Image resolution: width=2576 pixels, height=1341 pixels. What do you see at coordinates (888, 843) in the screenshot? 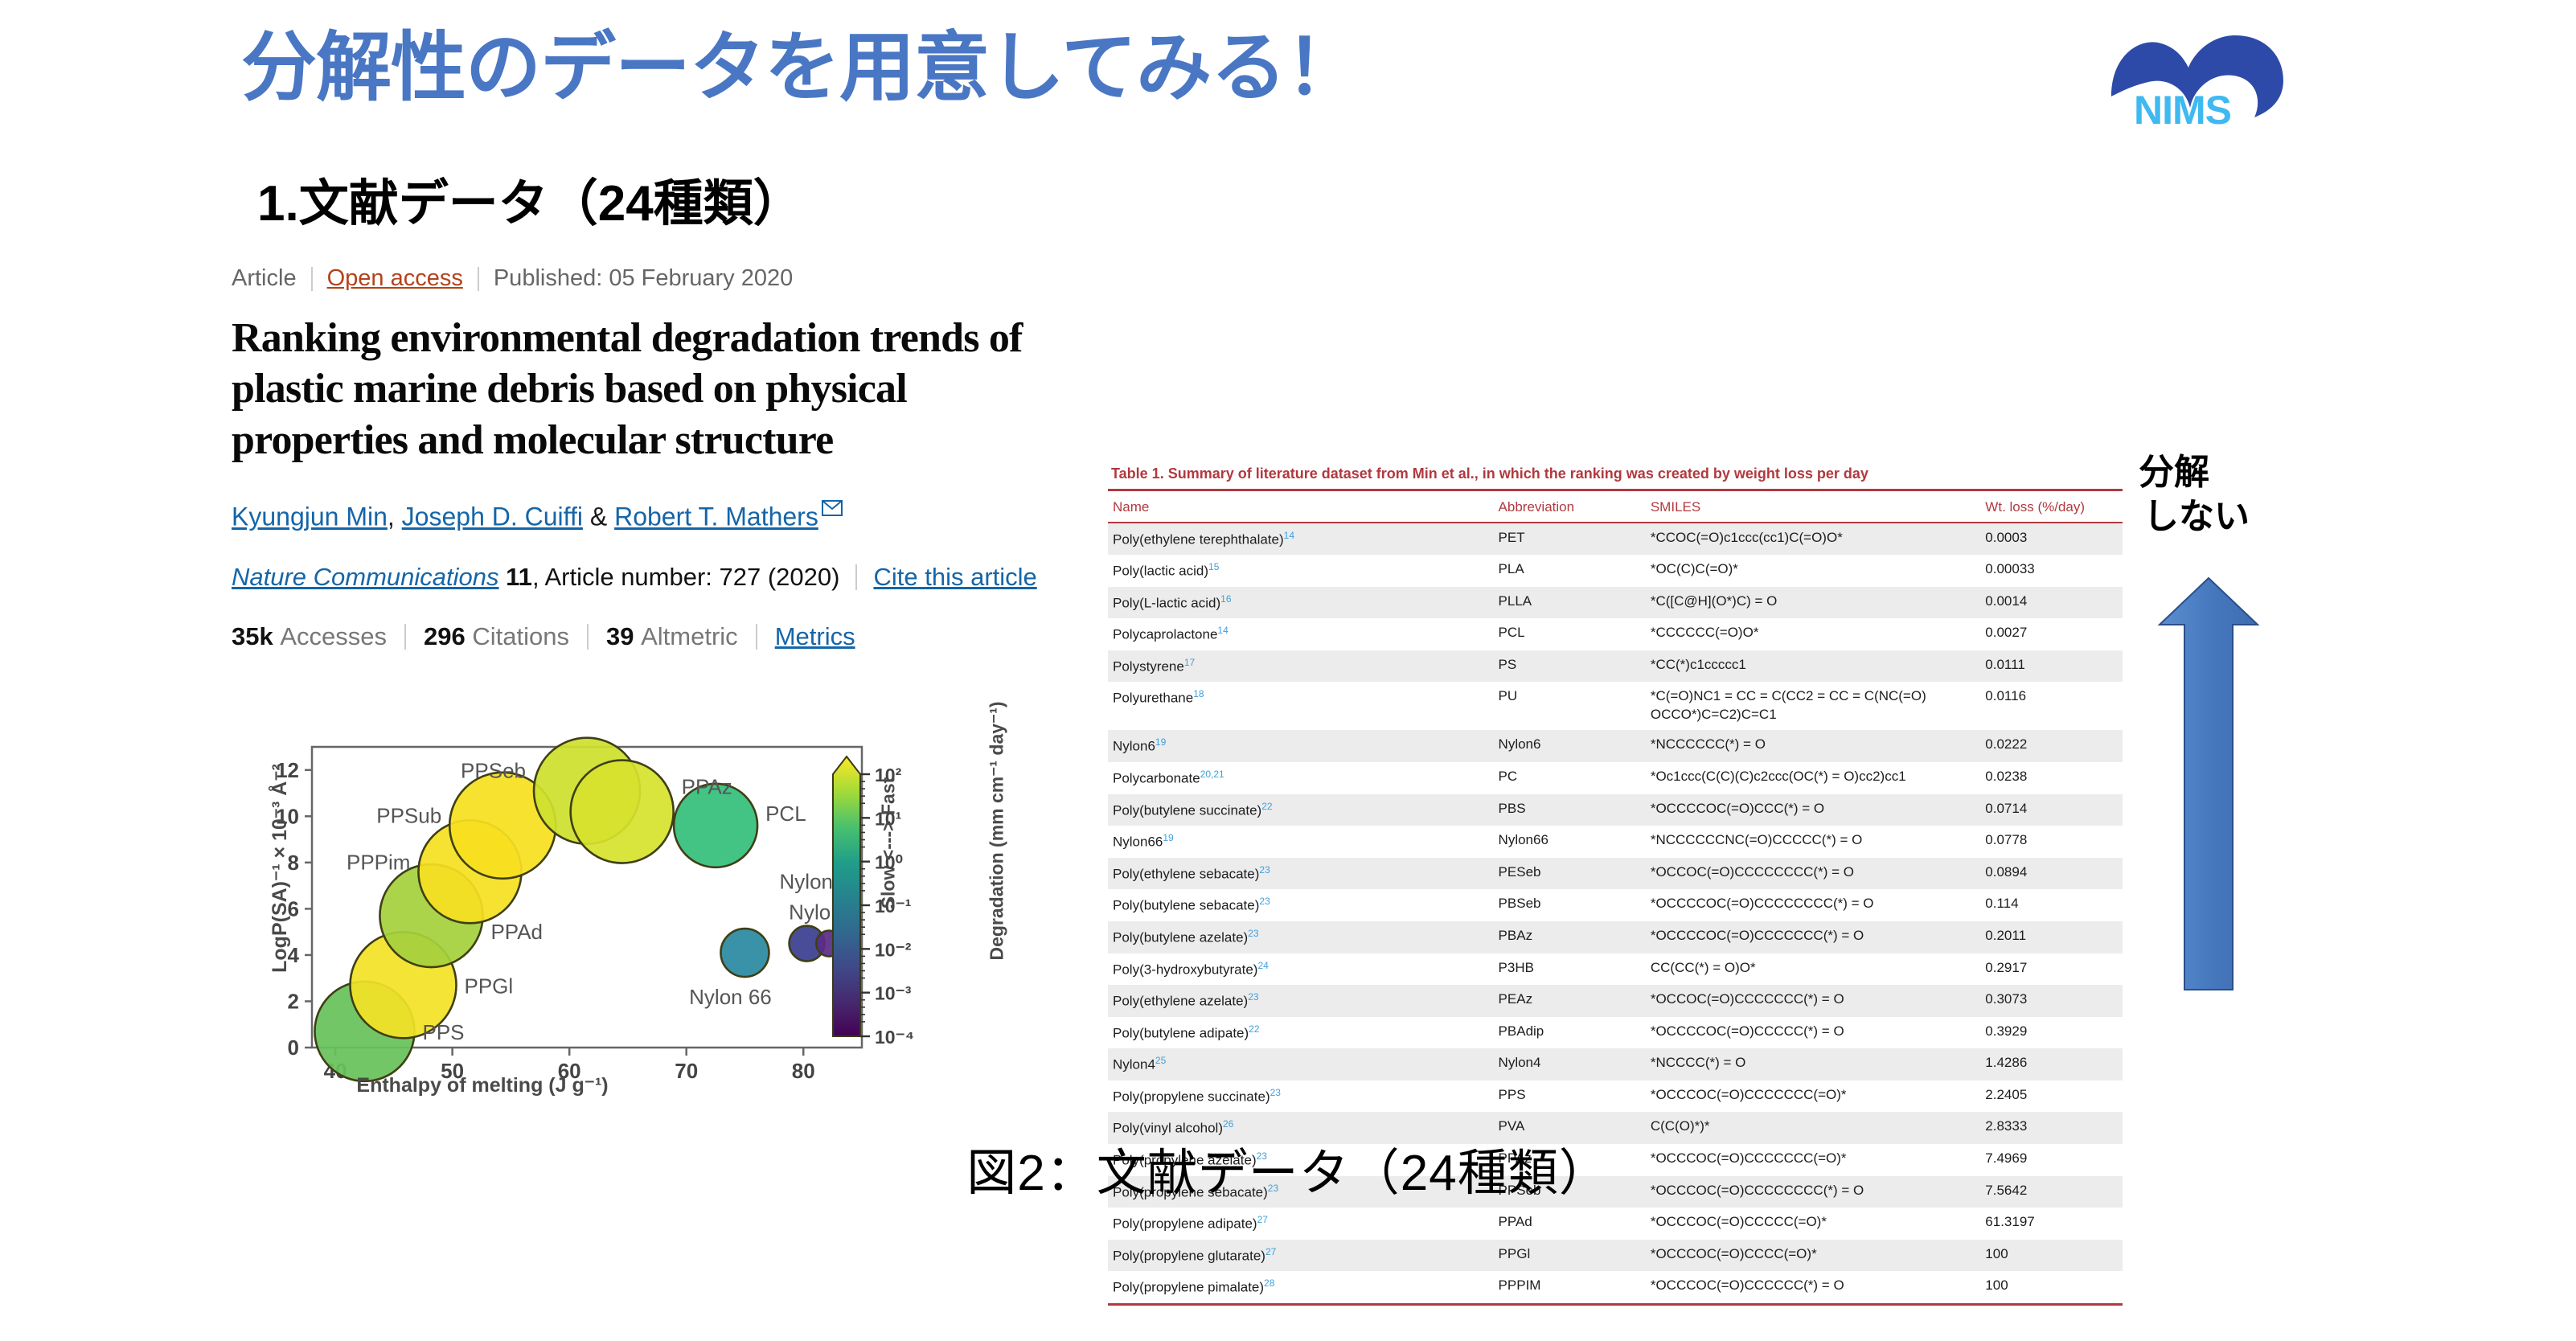
I see `colorbar-direction-label: Slow <---> Fast` at bounding box center [888, 843].